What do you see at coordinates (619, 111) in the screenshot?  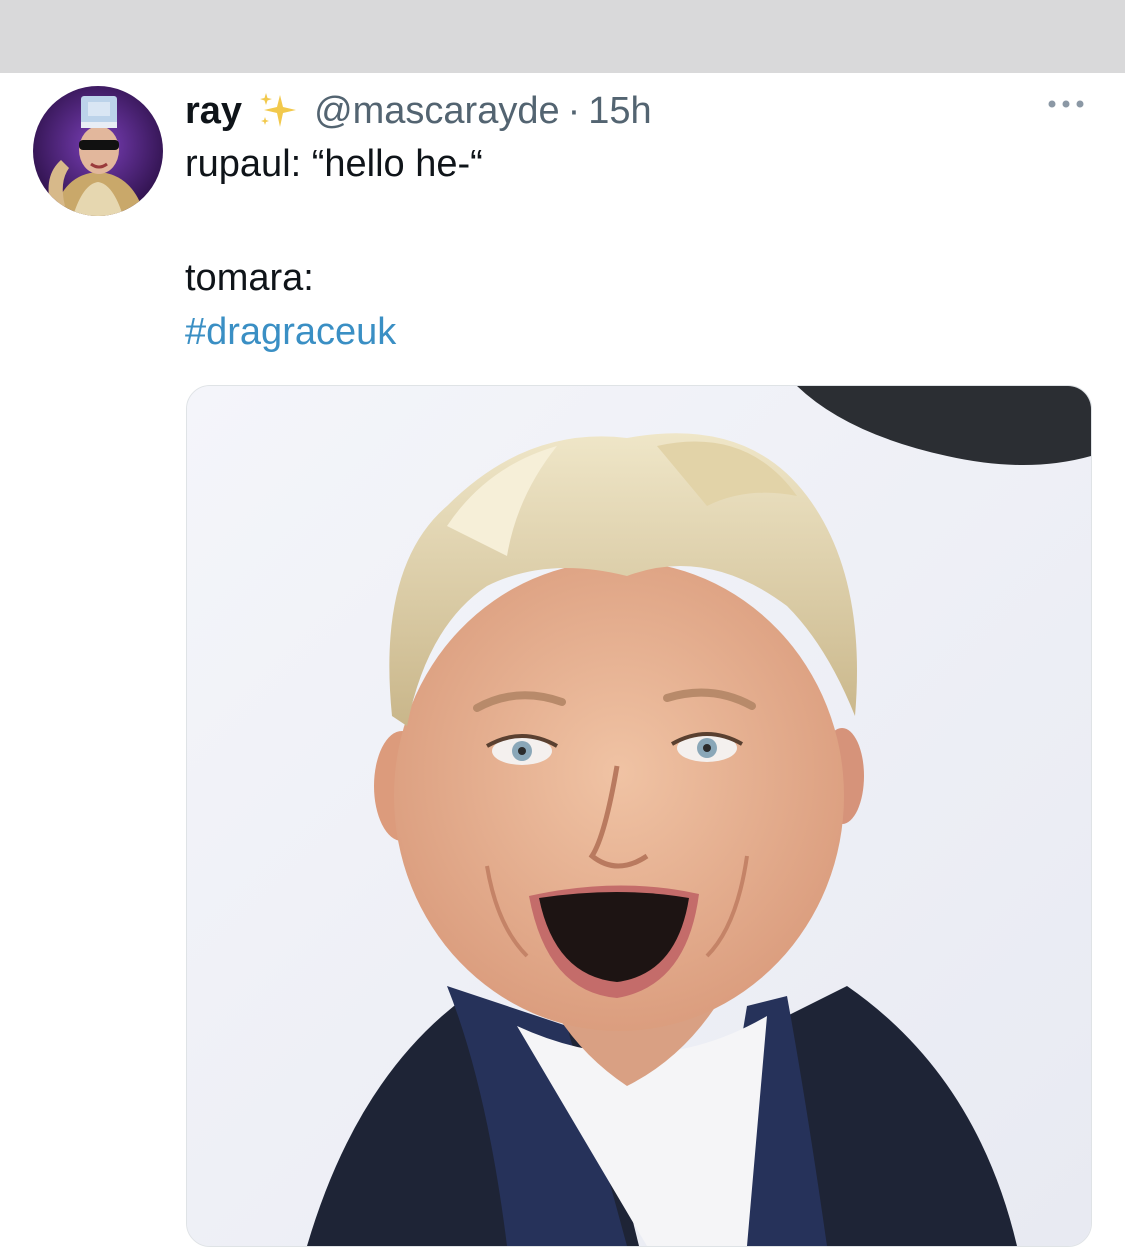 I see `timestamp: 15h` at bounding box center [619, 111].